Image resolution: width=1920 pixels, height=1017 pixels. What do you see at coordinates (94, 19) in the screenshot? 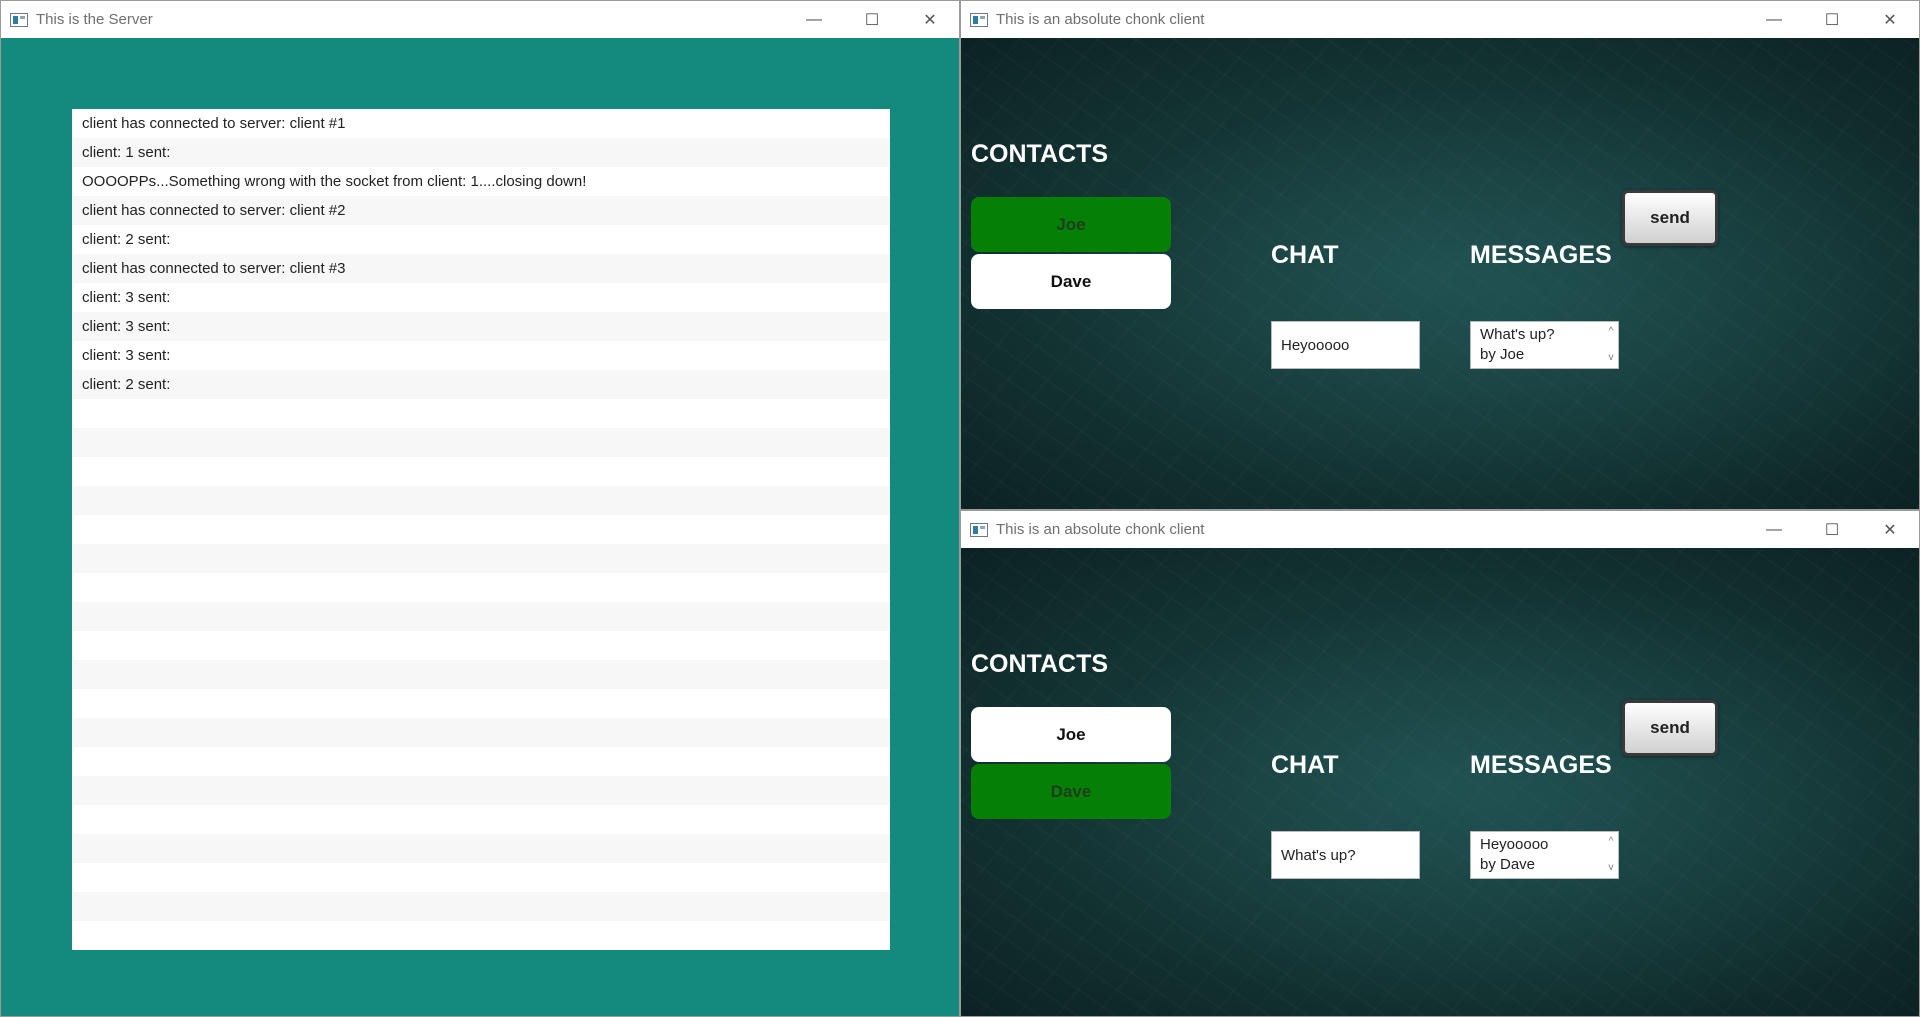
I see `window-title: This is the Server` at bounding box center [94, 19].